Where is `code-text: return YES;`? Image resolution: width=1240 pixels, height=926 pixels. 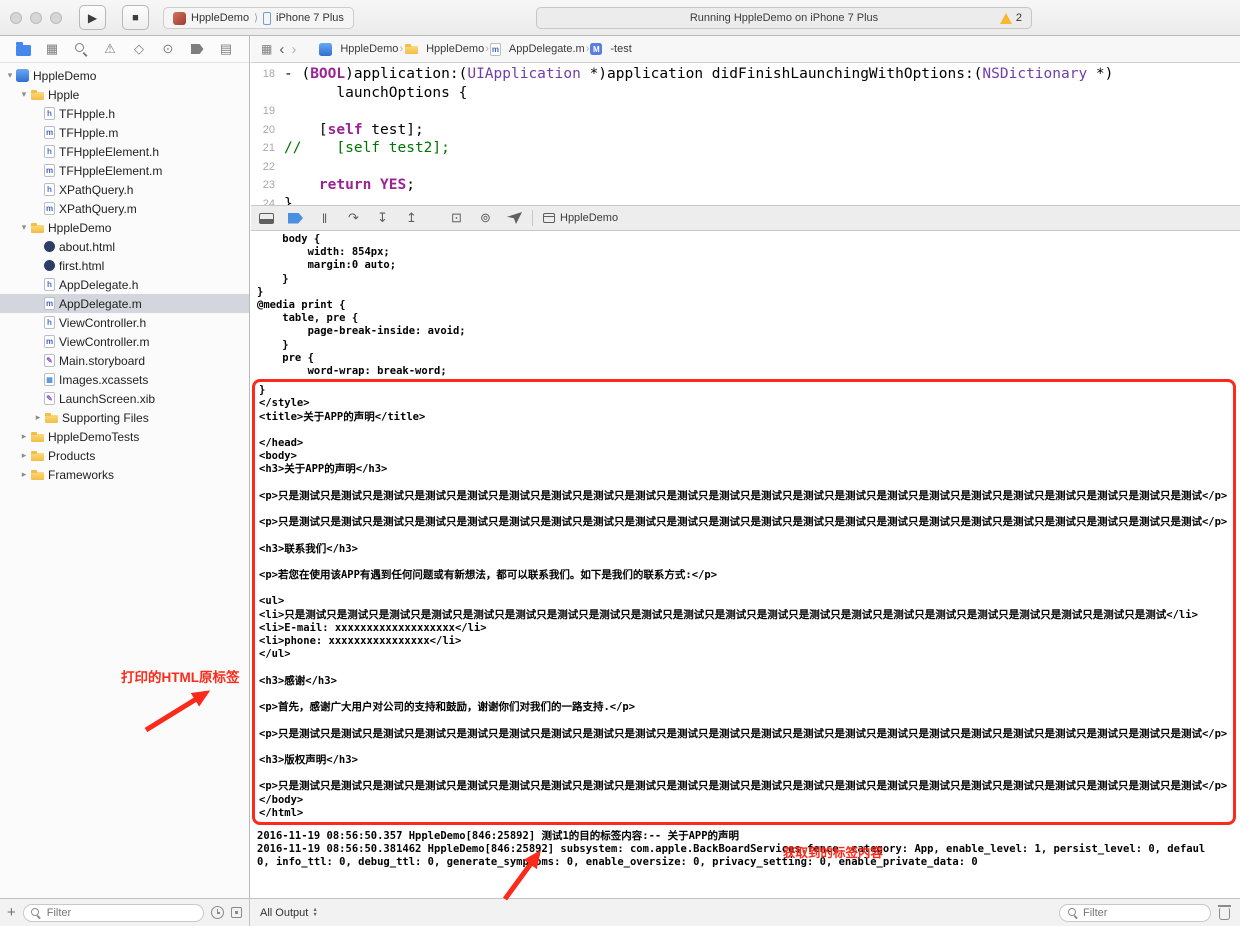
code-text: return YES; is located at coordinates (762, 185).